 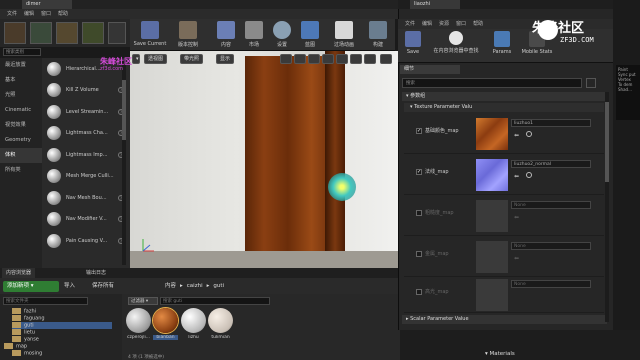 I want to click on class-search-input: 搜索类别, so click(x=22, y=52).